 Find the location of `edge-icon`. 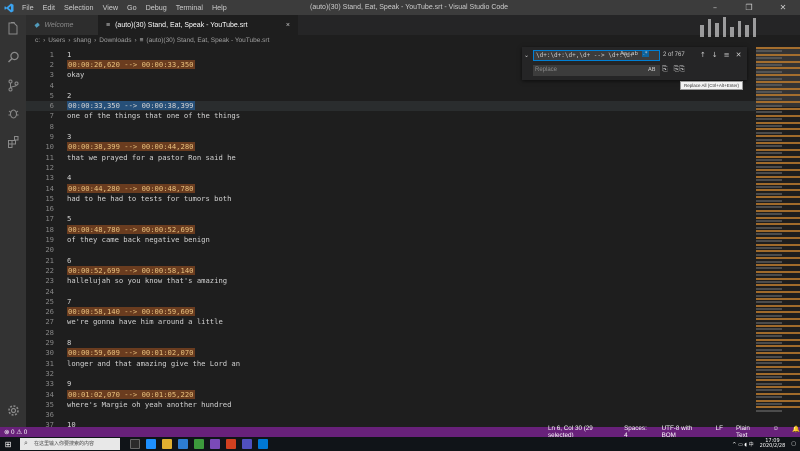

edge-icon is located at coordinates (151, 444).